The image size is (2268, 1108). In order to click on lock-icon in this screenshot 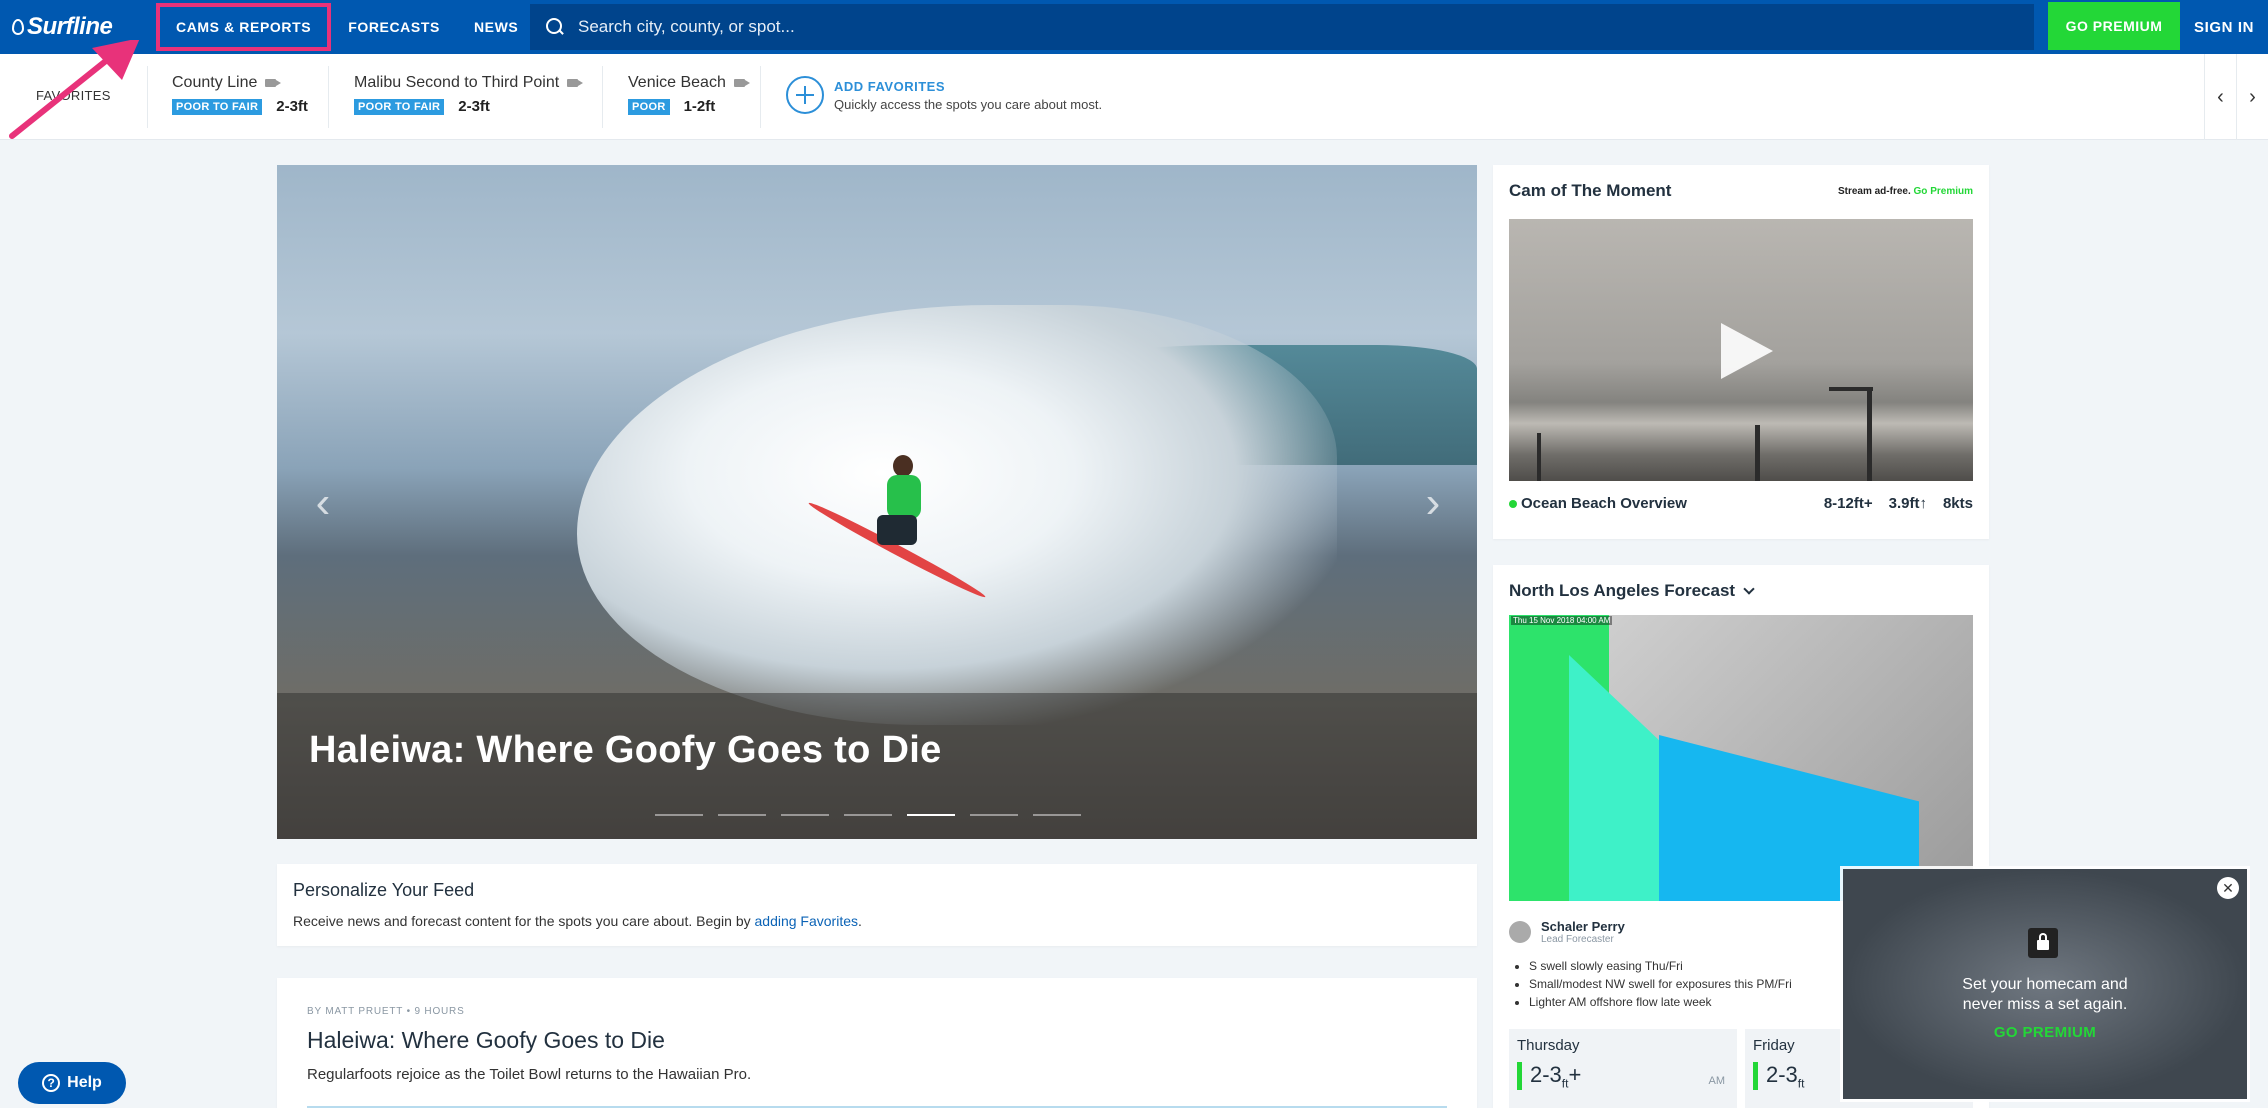, I will do `click(2043, 943)`.